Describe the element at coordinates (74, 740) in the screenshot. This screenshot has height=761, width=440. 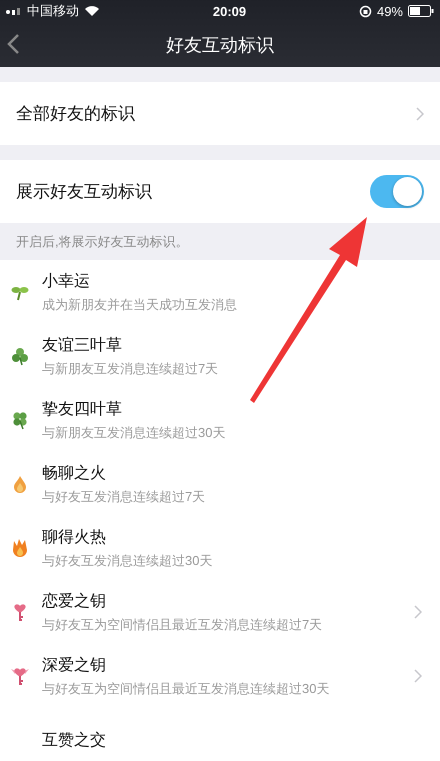
I see `item-title: 互赞之交` at that location.